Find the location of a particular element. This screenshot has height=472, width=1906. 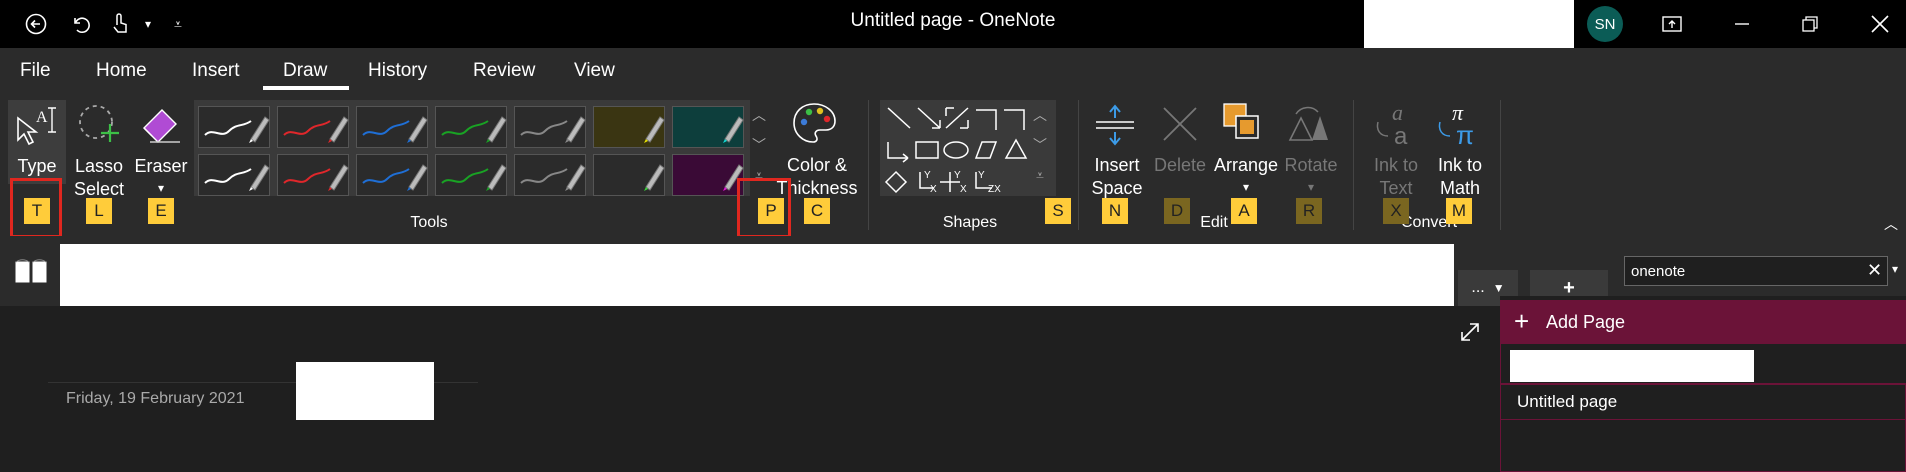

type-label: Type is located at coordinates (37, 166).